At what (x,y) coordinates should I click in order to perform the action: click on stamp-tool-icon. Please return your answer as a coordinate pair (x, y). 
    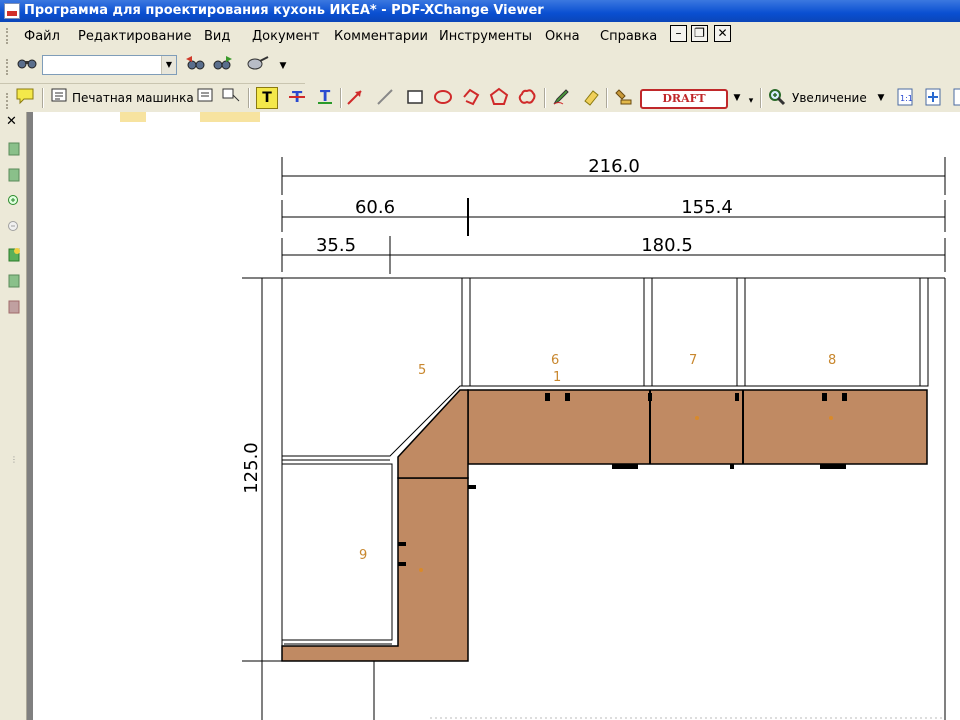
    Looking at the image, I should click on (623, 98).